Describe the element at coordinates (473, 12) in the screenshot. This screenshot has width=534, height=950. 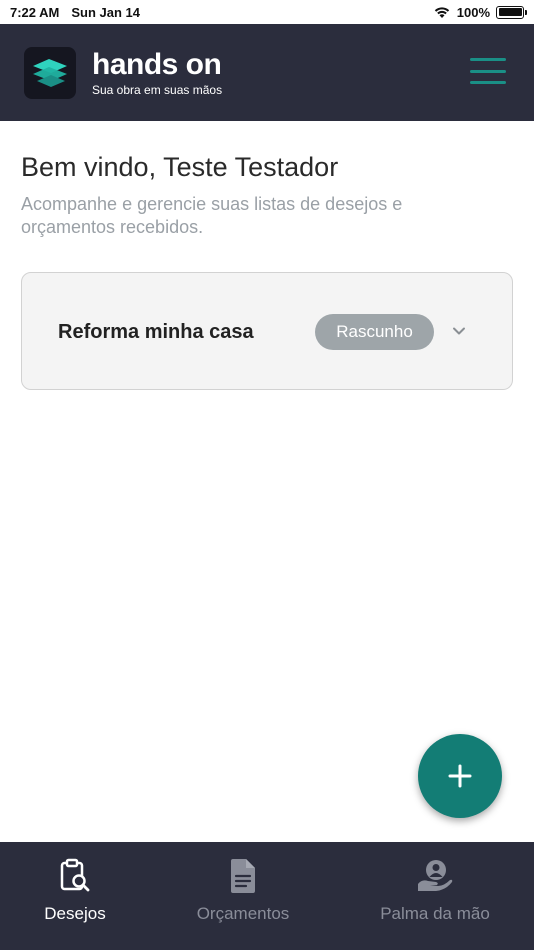
I see `battery-percent: 100%` at that location.